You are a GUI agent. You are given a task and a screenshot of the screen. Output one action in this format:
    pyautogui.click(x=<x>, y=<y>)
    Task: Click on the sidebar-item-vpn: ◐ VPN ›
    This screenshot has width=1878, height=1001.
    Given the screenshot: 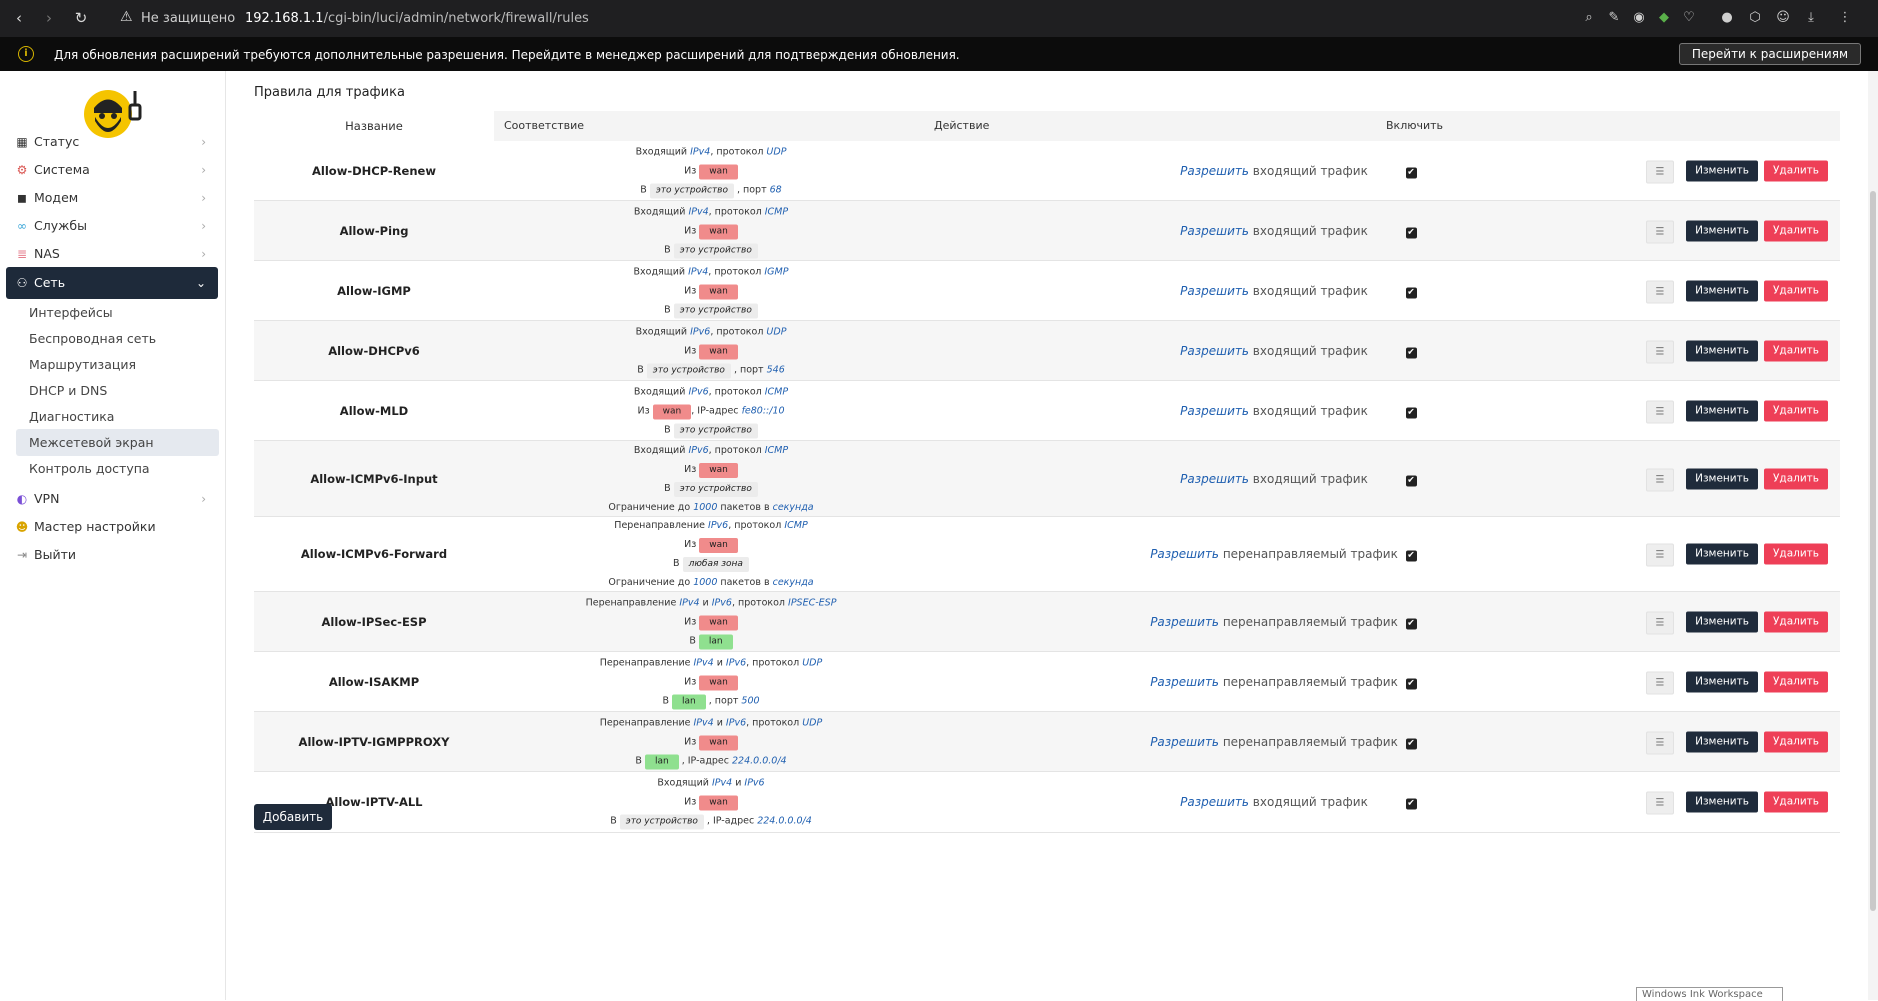 What is the action you would take?
    pyautogui.click(x=112, y=499)
    